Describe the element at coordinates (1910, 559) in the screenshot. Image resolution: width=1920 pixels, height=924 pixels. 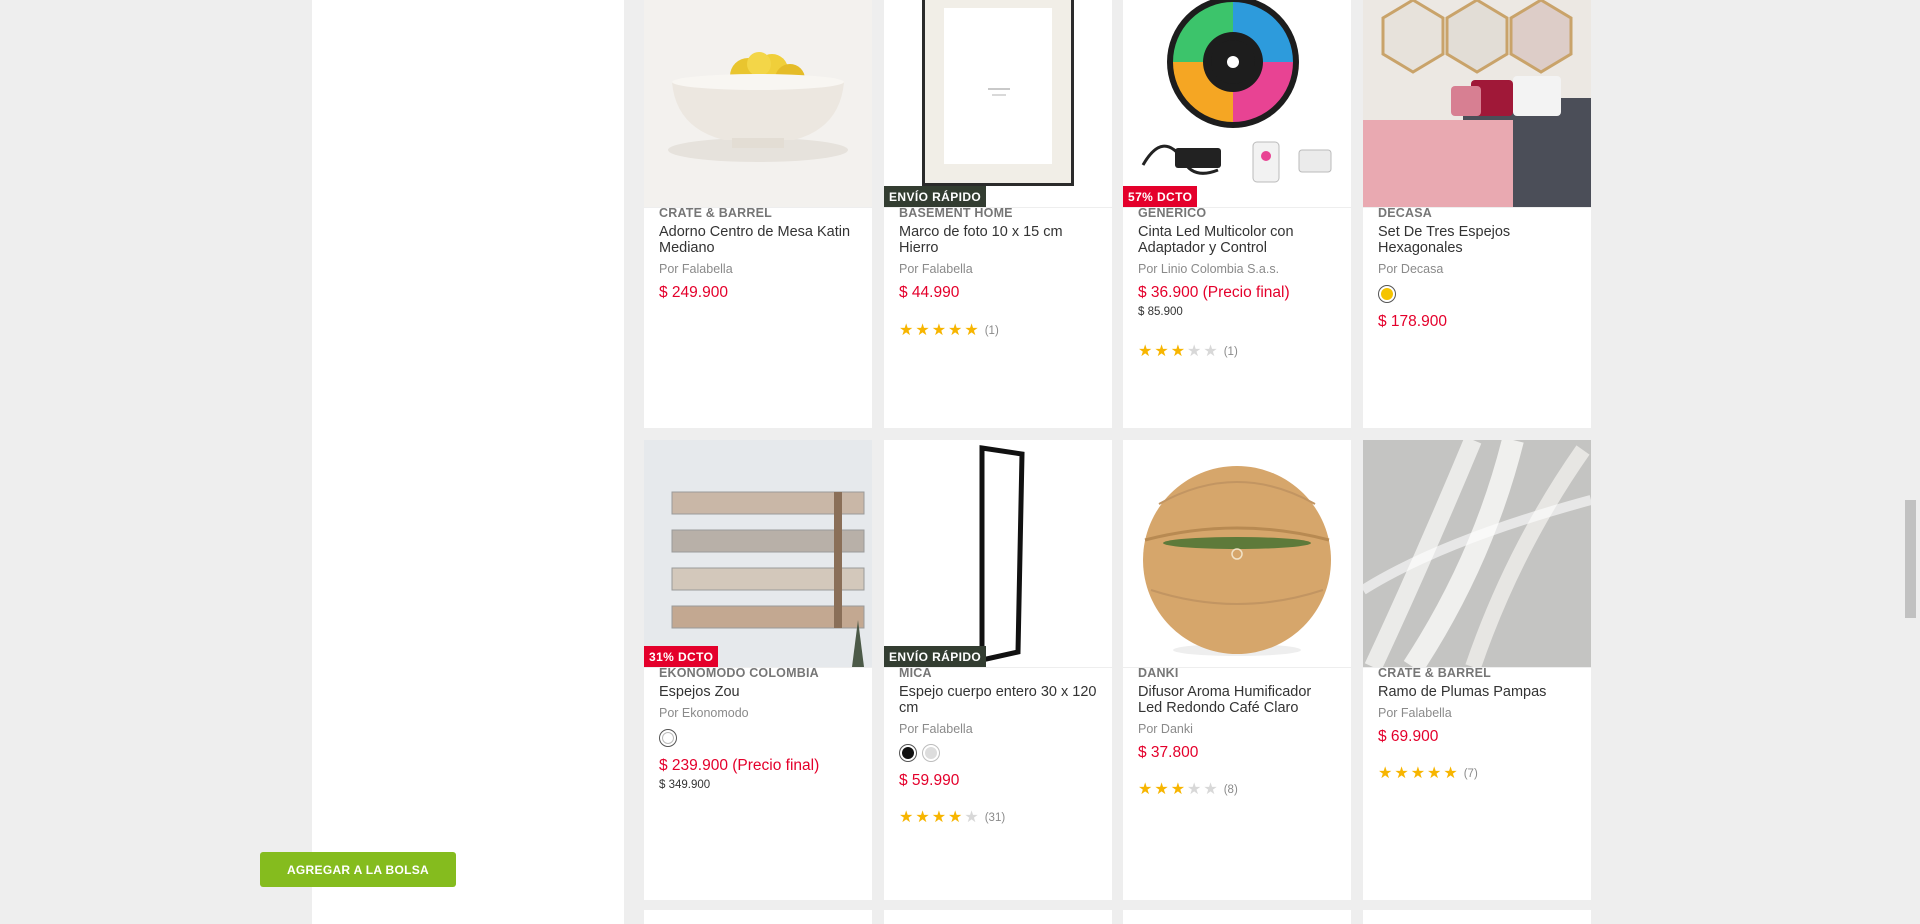
I see `scrollbar-thumb` at that location.